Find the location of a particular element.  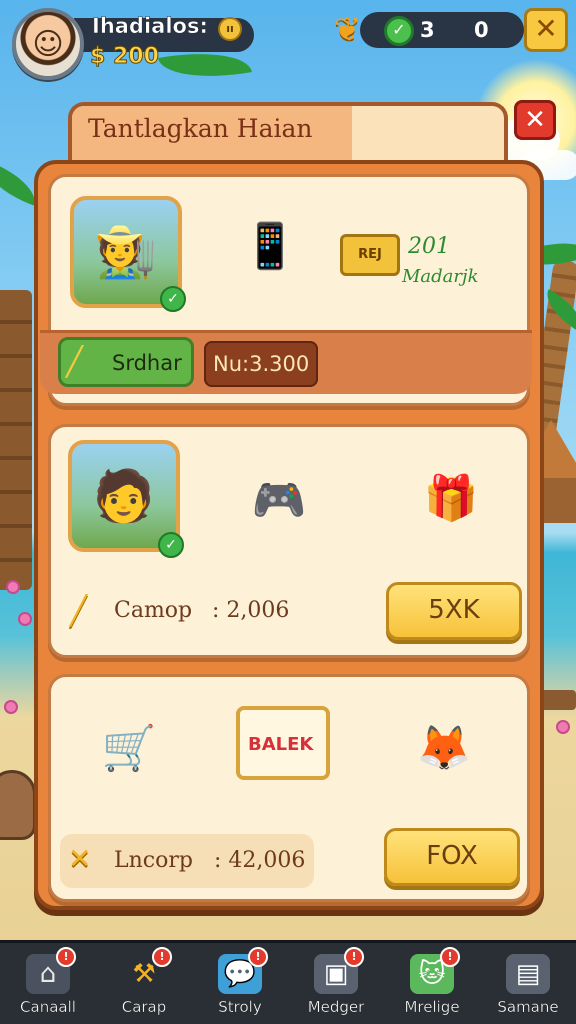

cross-icon: ✕ is located at coordinates (80, 858).